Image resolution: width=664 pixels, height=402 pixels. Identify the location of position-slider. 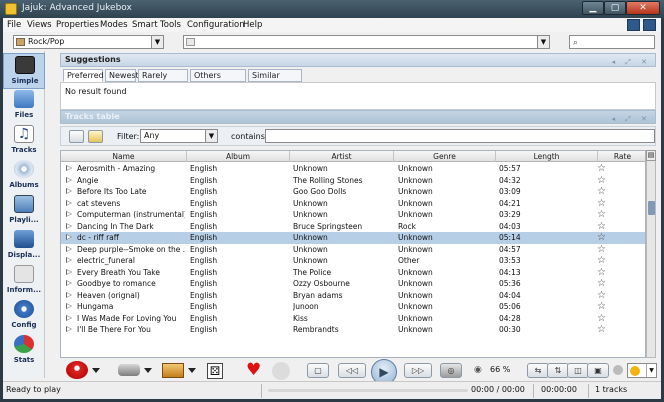
(368, 390).